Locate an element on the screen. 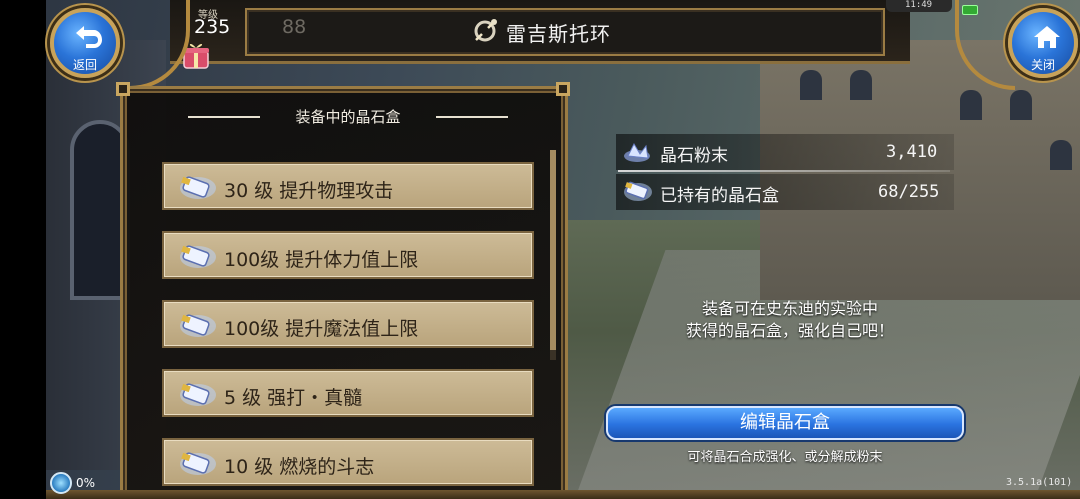 The image size is (1080, 499). crystal-item: 5 级 强打・真髓 is located at coordinates (348, 393).